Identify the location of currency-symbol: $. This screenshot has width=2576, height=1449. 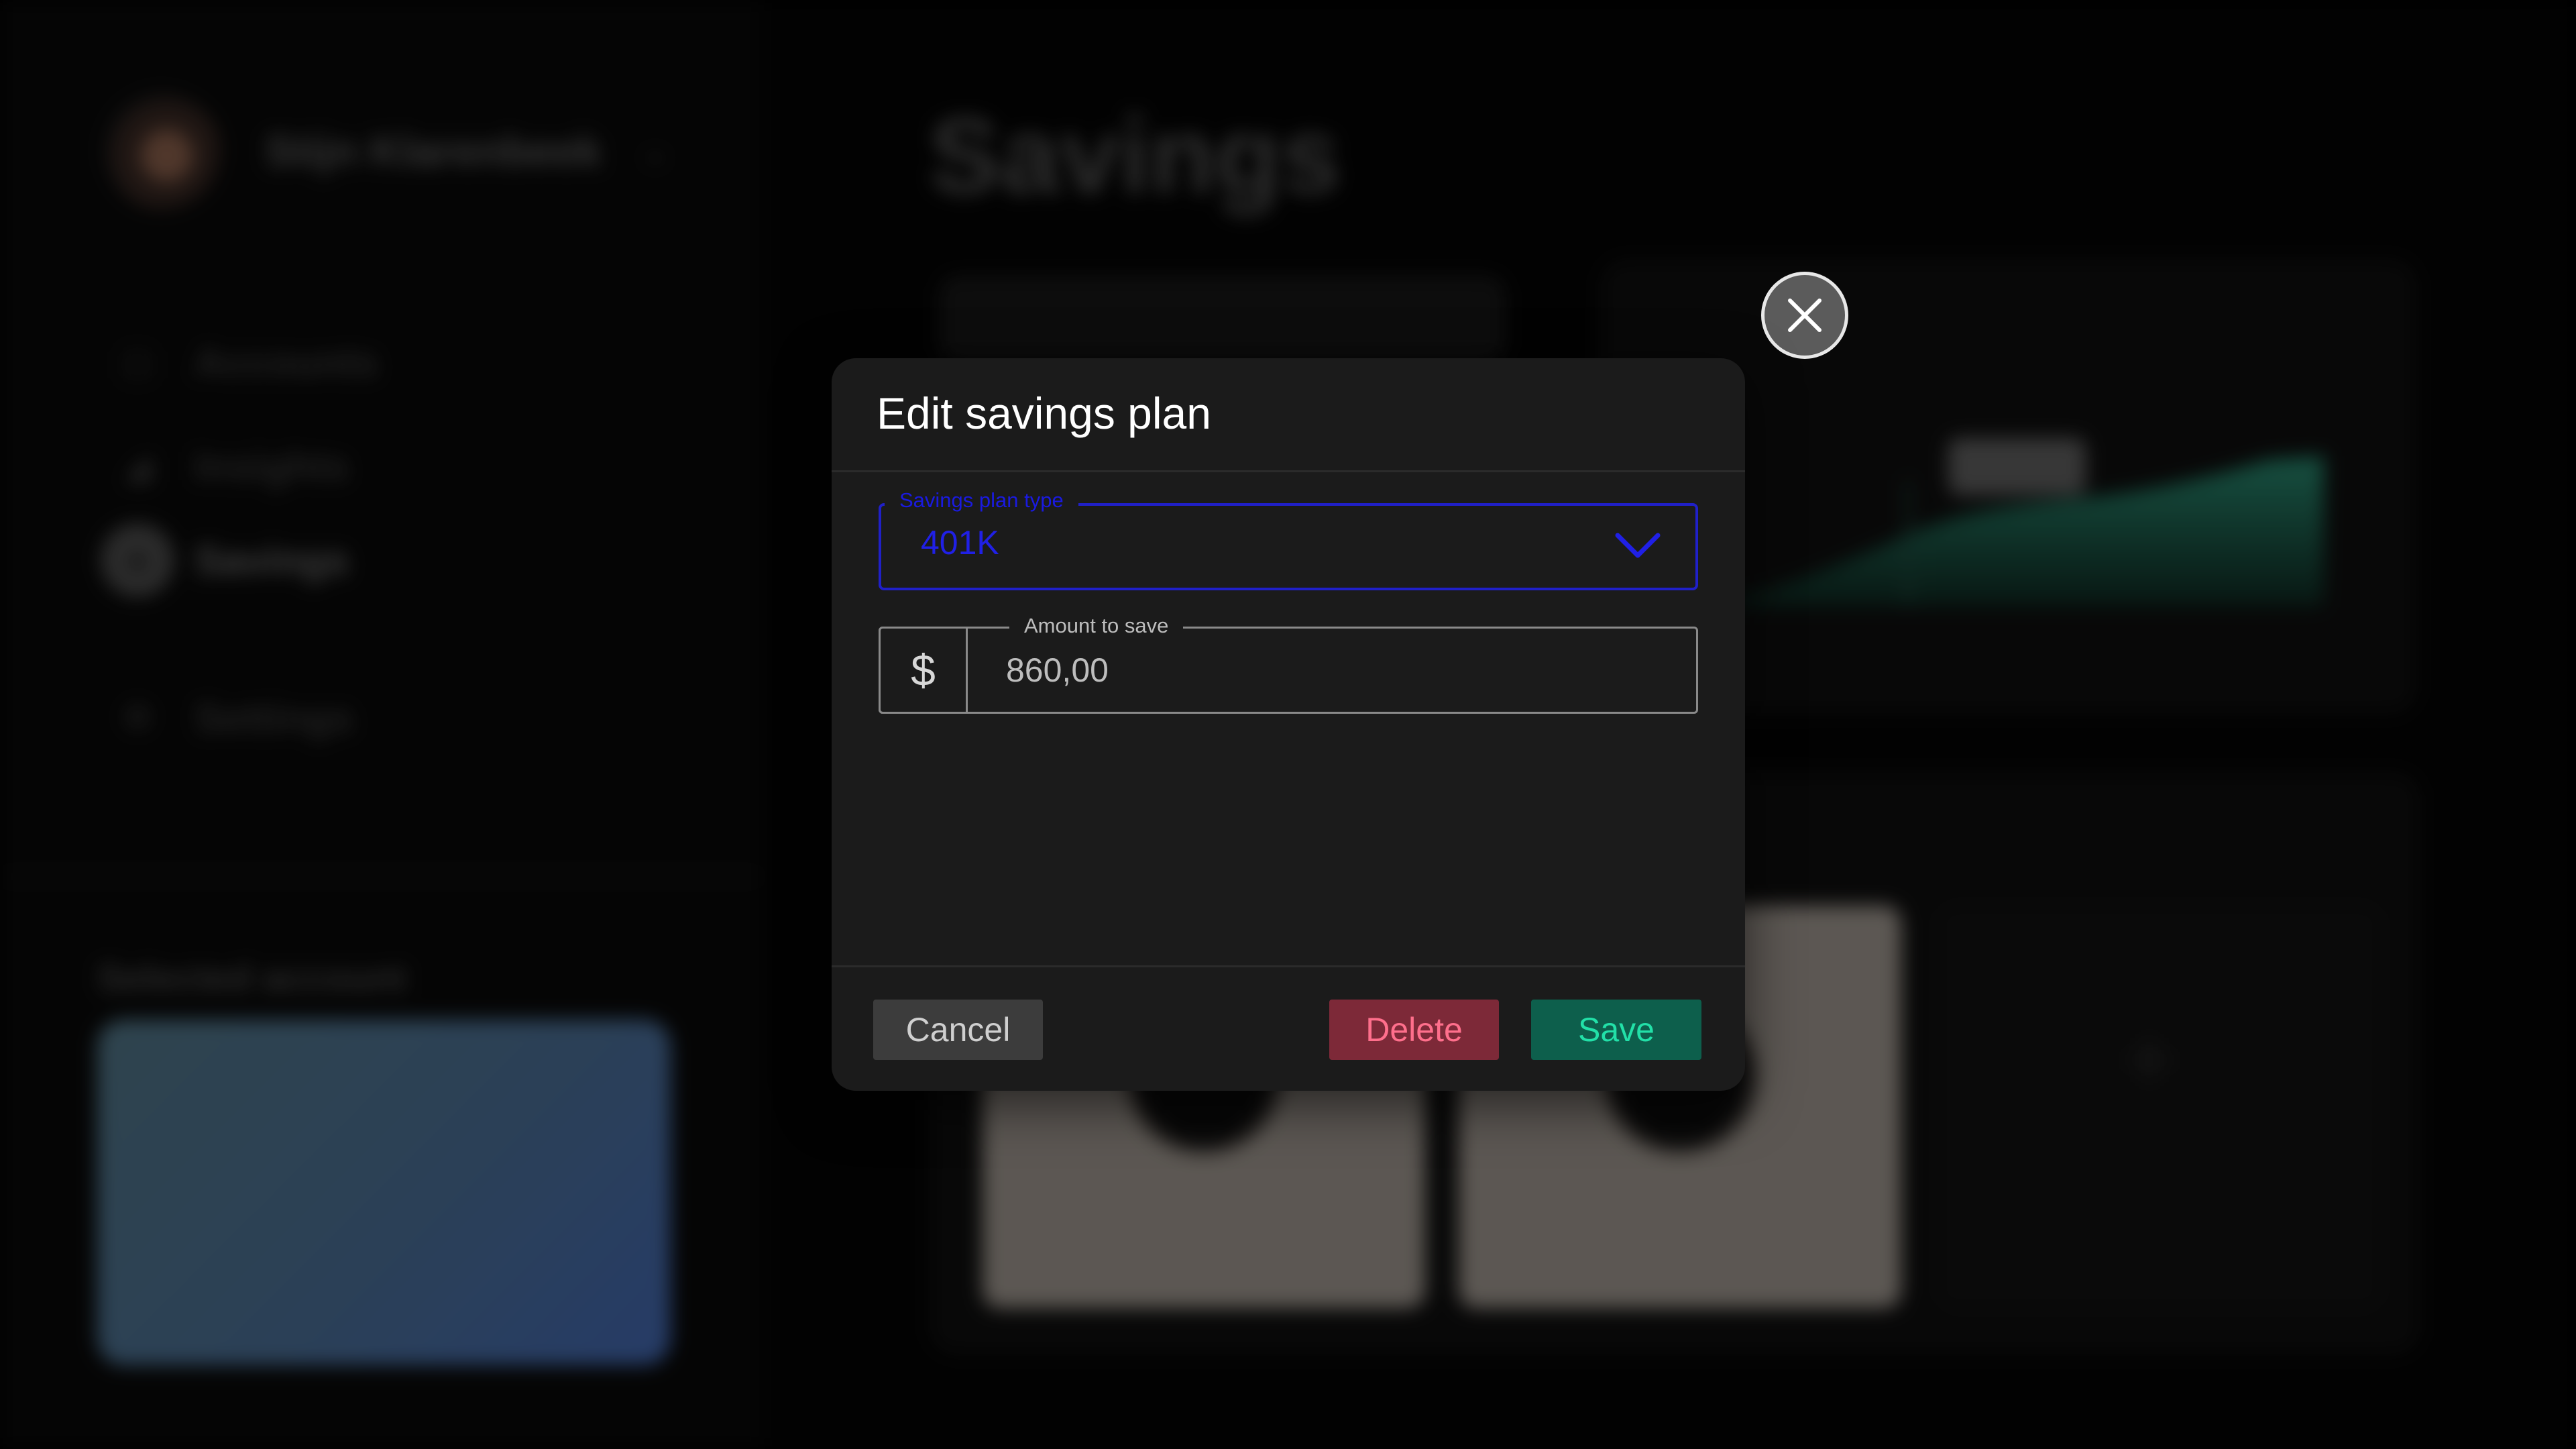
(923, 670).